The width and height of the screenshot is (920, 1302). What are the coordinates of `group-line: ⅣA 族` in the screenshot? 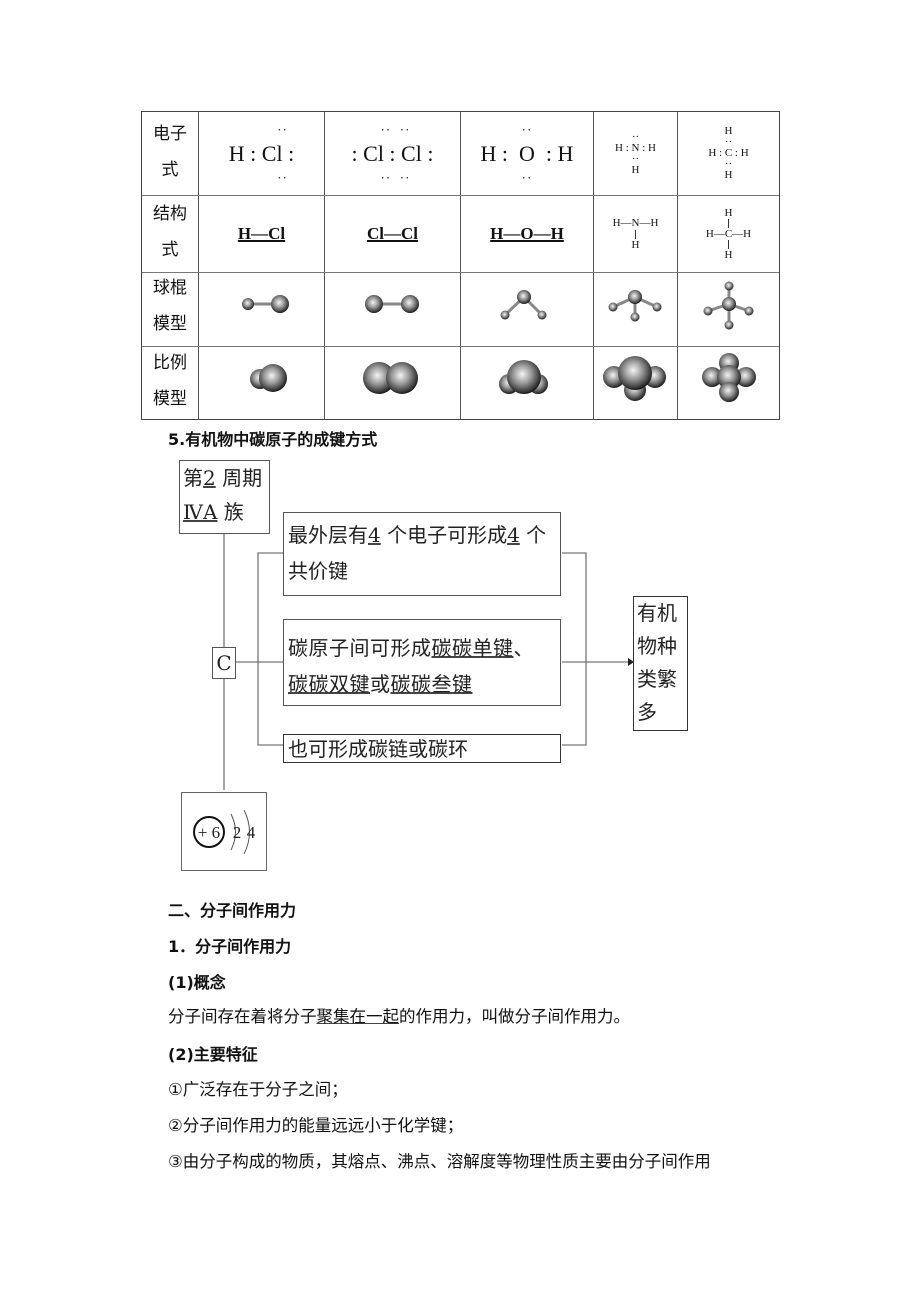 It's located at (226, 512).